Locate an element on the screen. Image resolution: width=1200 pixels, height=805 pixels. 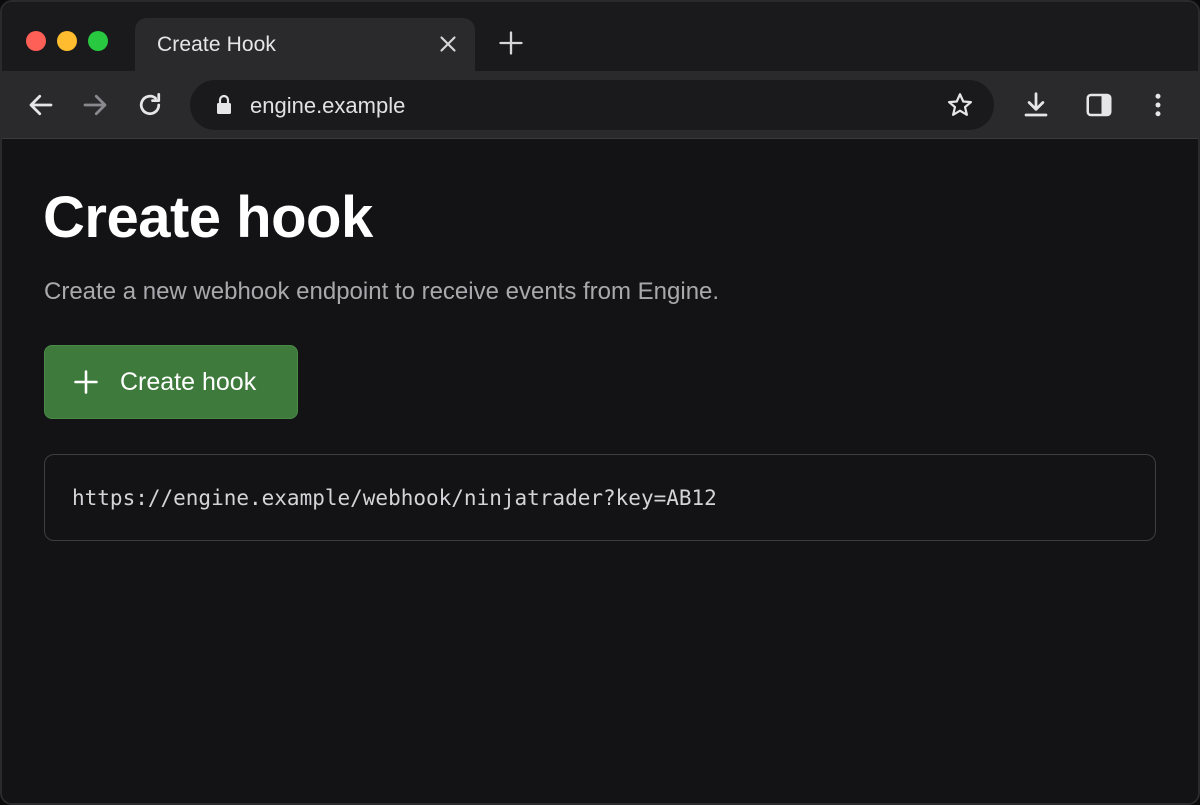
reload-icon is located at coordinates (150, 105).